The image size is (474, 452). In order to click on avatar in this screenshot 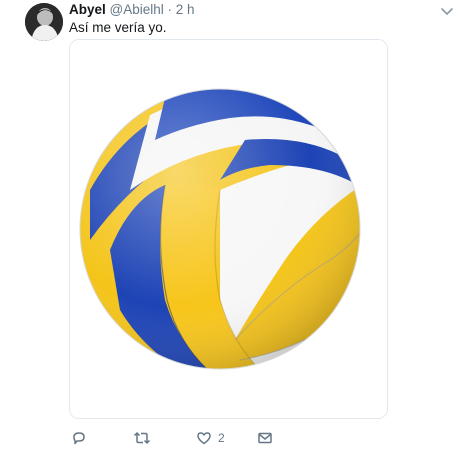, I will do `click(44, 22)`.